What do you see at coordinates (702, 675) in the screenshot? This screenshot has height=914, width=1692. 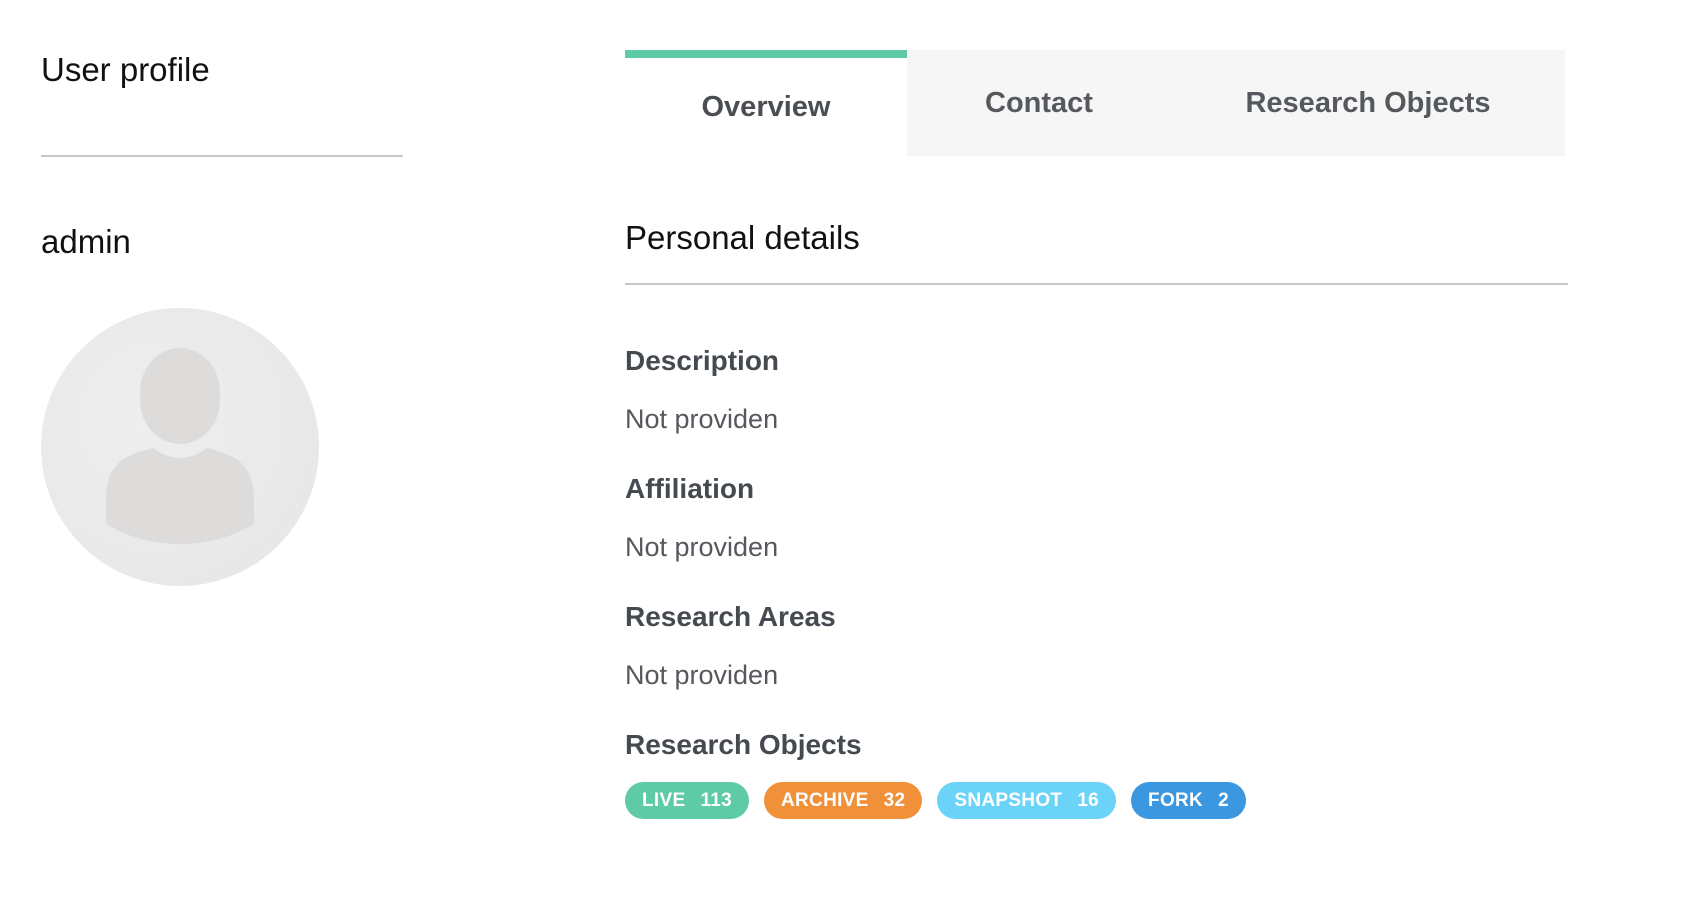 I see `research-areas-value: Not providen` at bounding box center [702, 675].